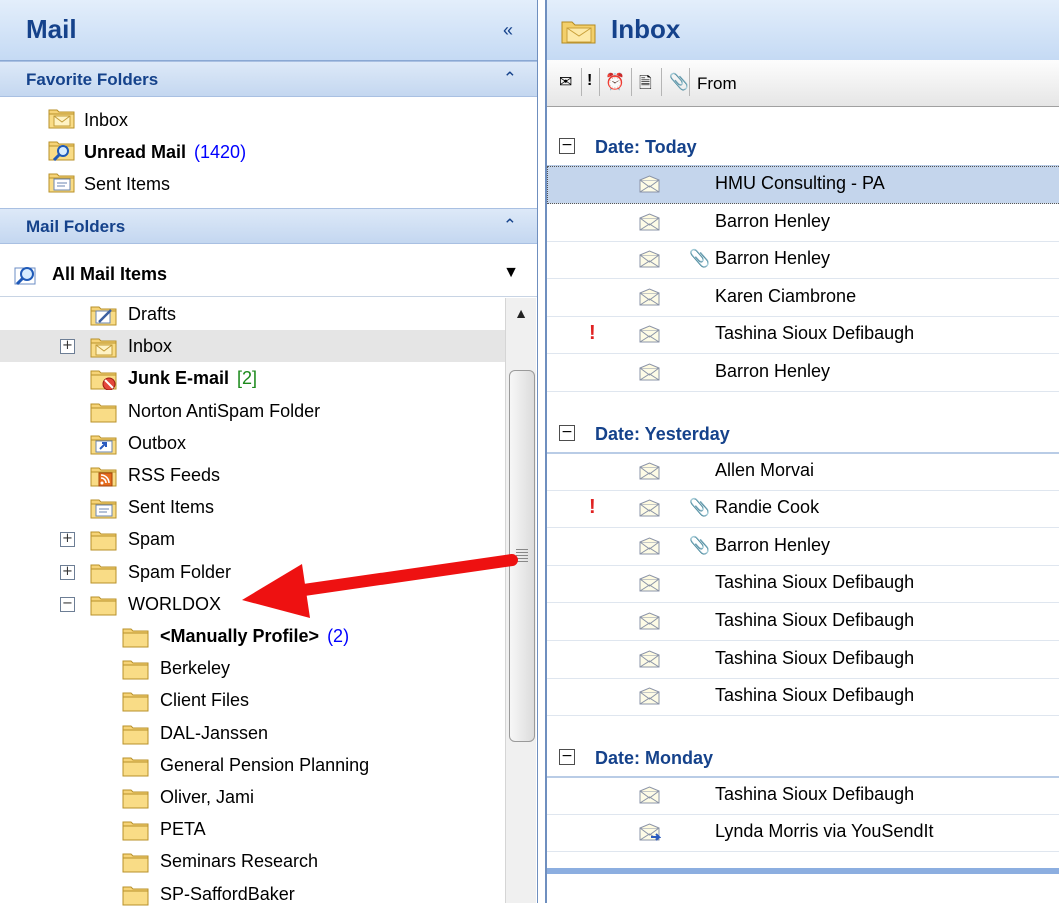 The height and width of the screenshot is (911, 1059). I want to click on folder-name: Spam Folder, so click(180, 571).